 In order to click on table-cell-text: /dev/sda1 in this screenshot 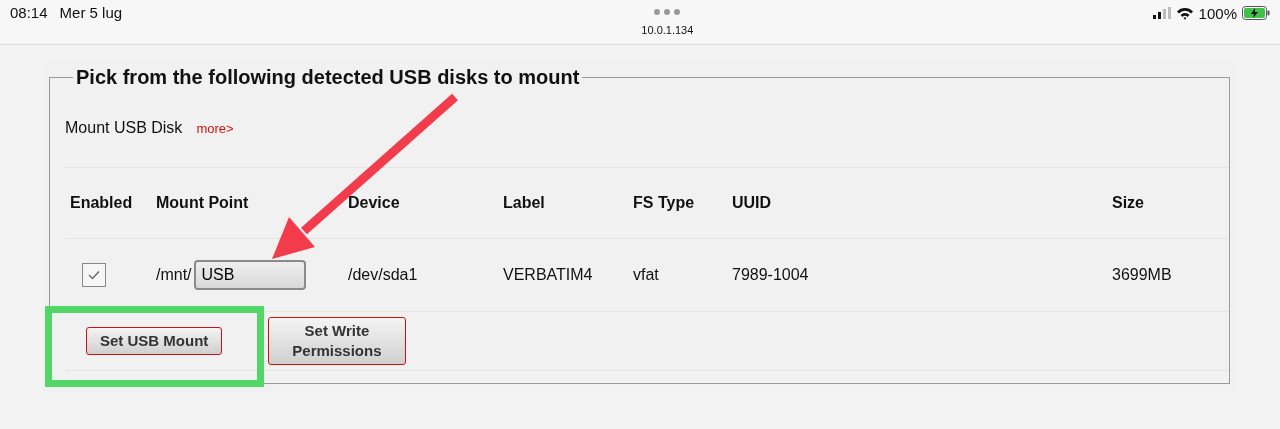, I will do `click(383, 275)`.